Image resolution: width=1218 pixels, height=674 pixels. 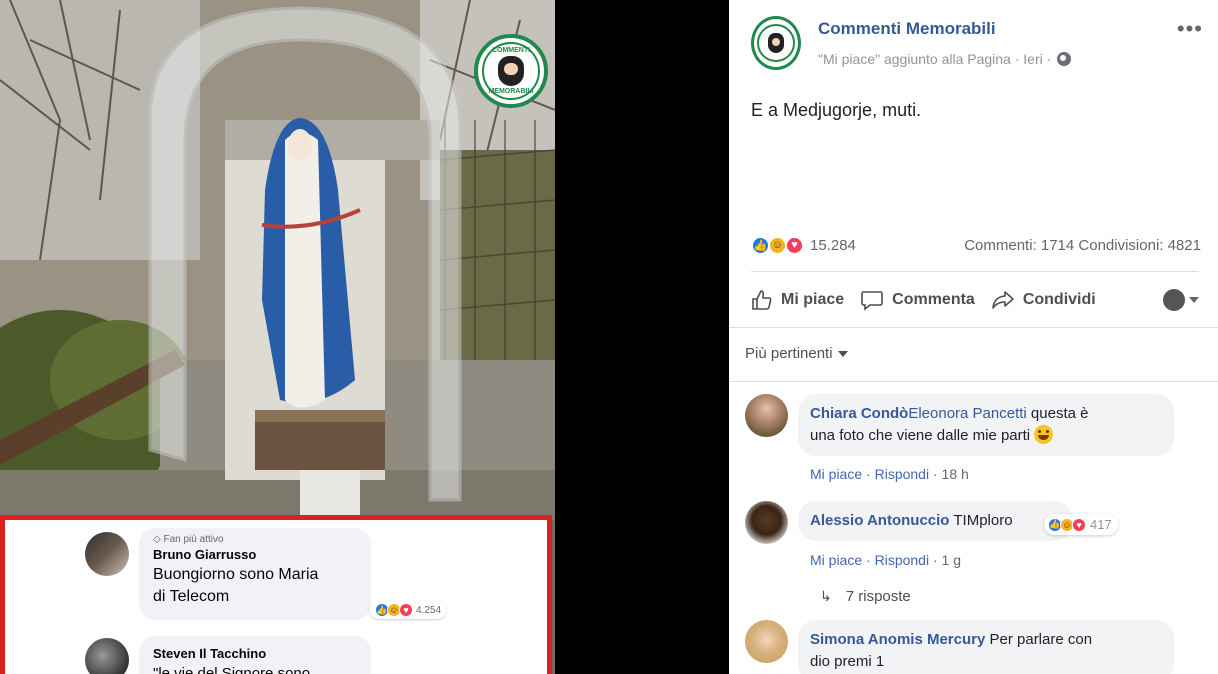 I want to click on page-name-link: Commenti Memorabili, so click(x=907, y=29).